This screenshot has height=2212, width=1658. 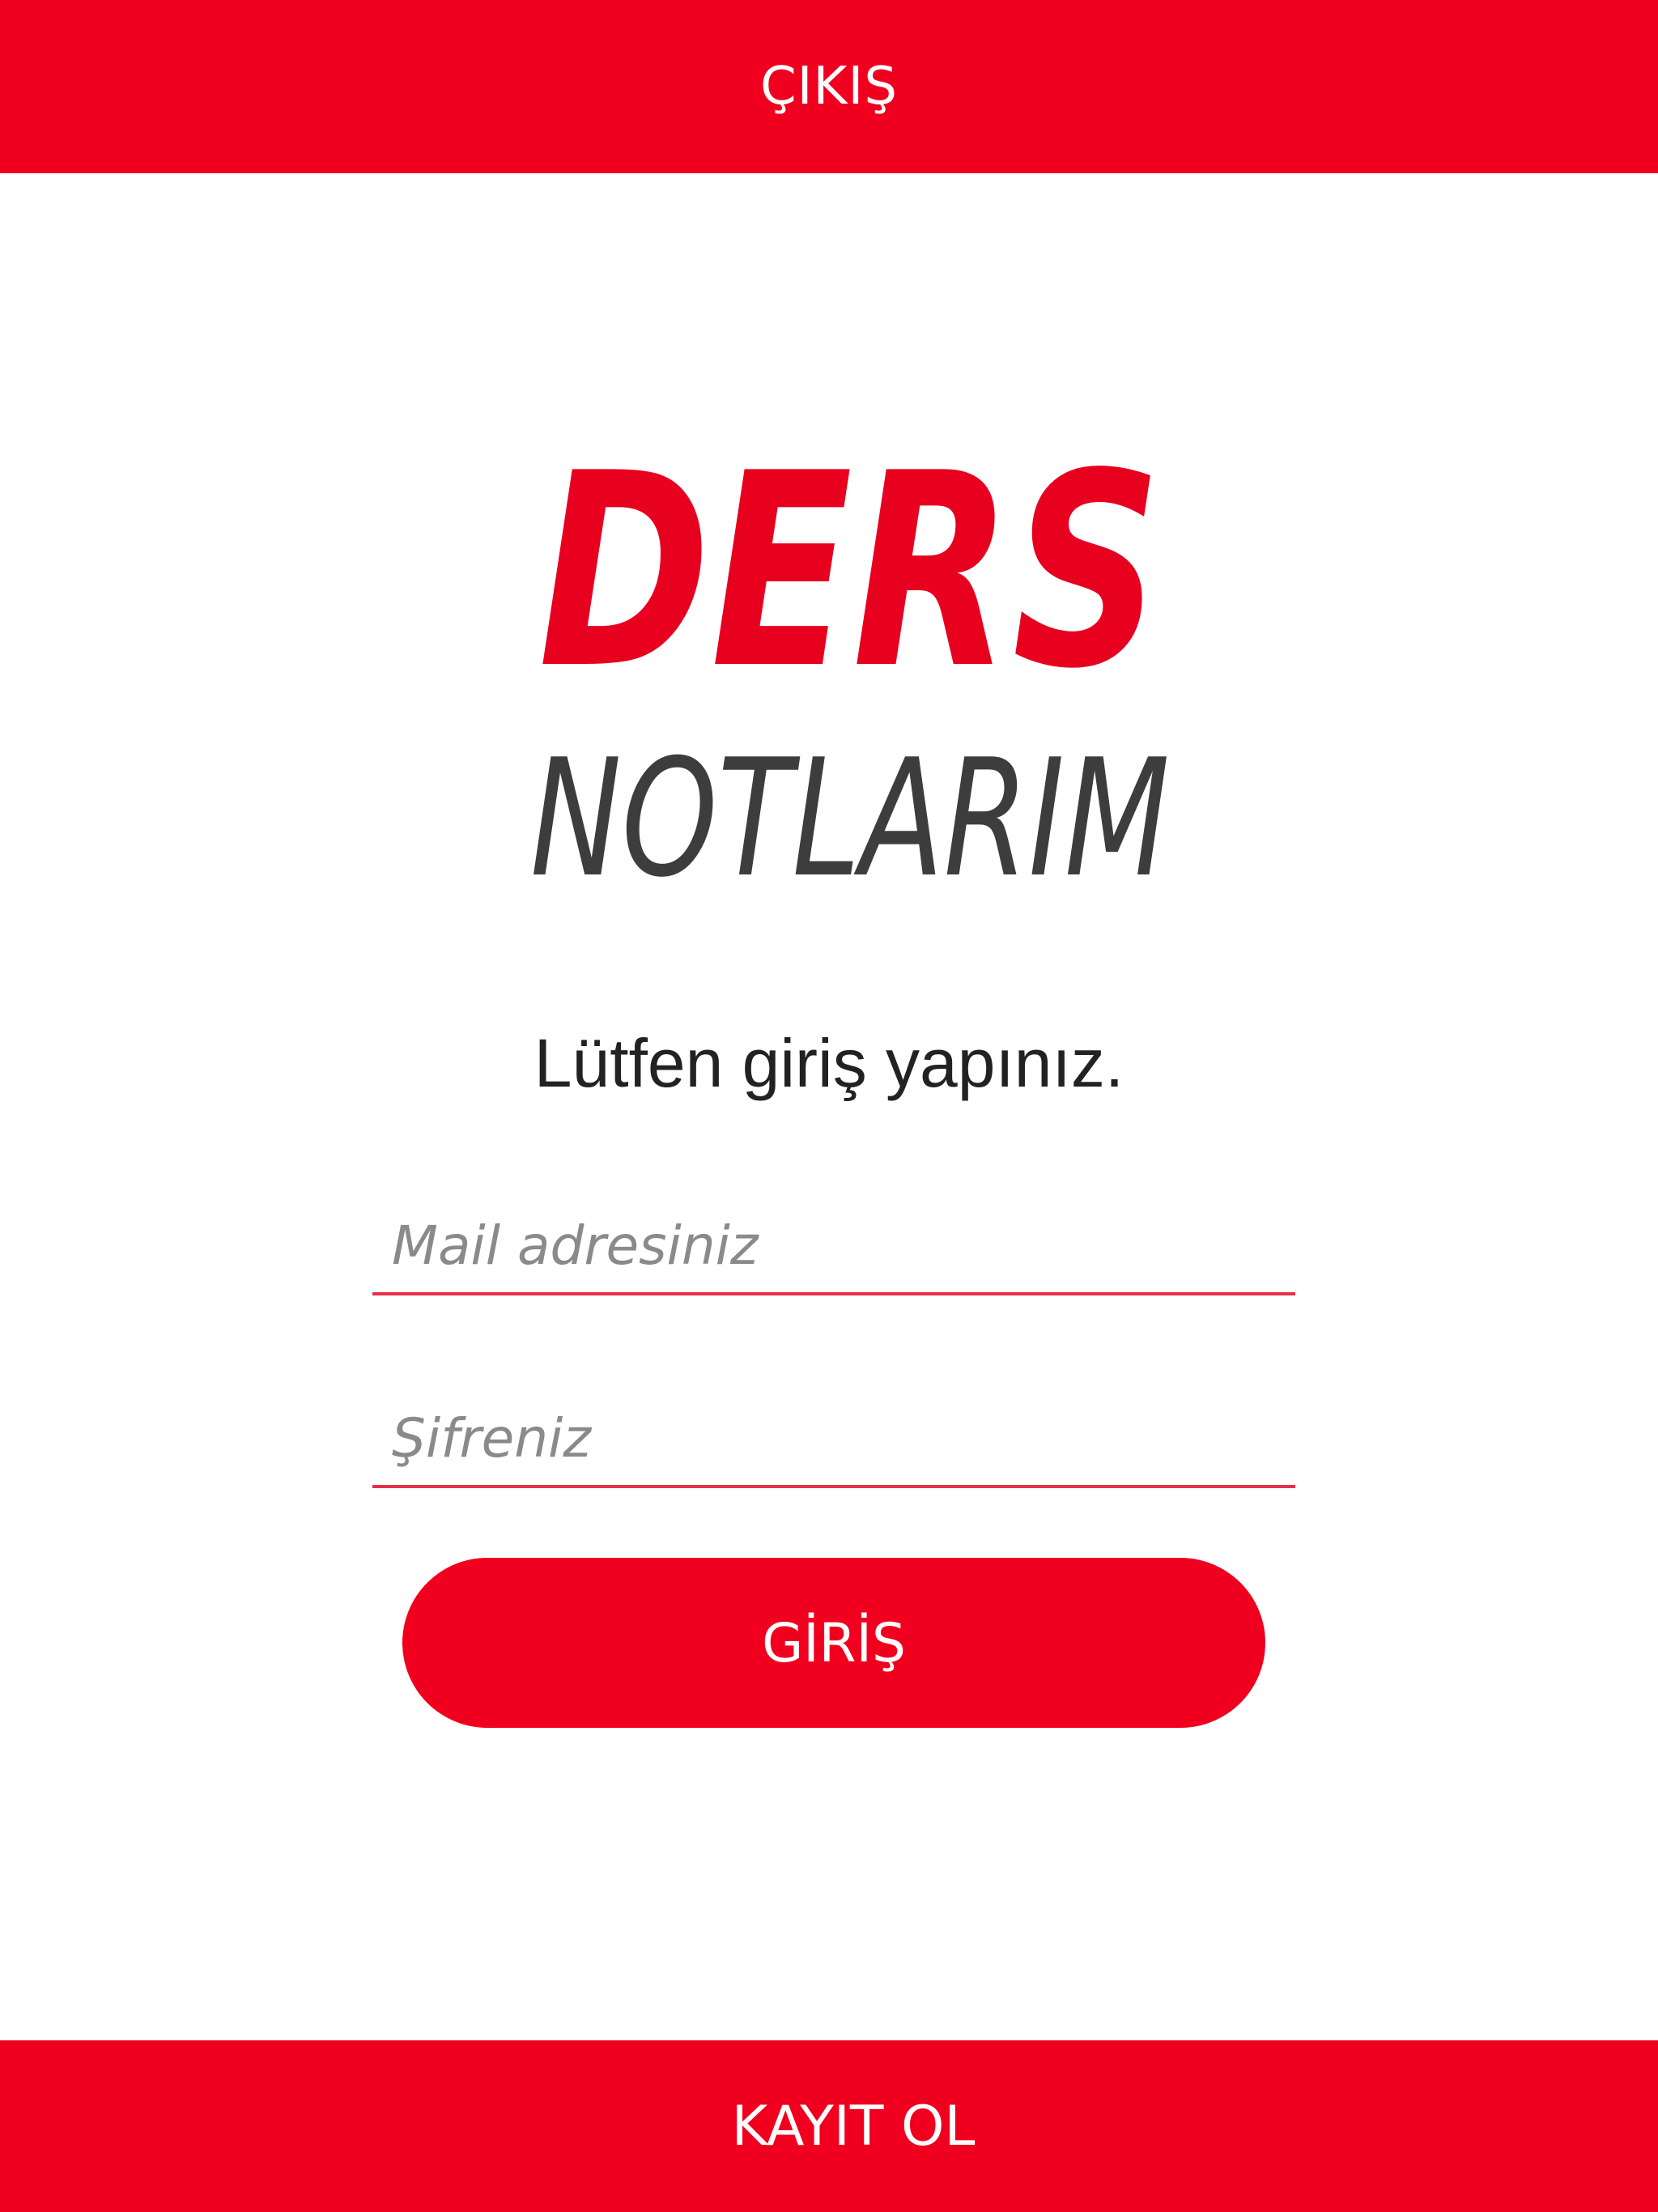 I want to click on email-field-container, so click(x=833, y=1246).